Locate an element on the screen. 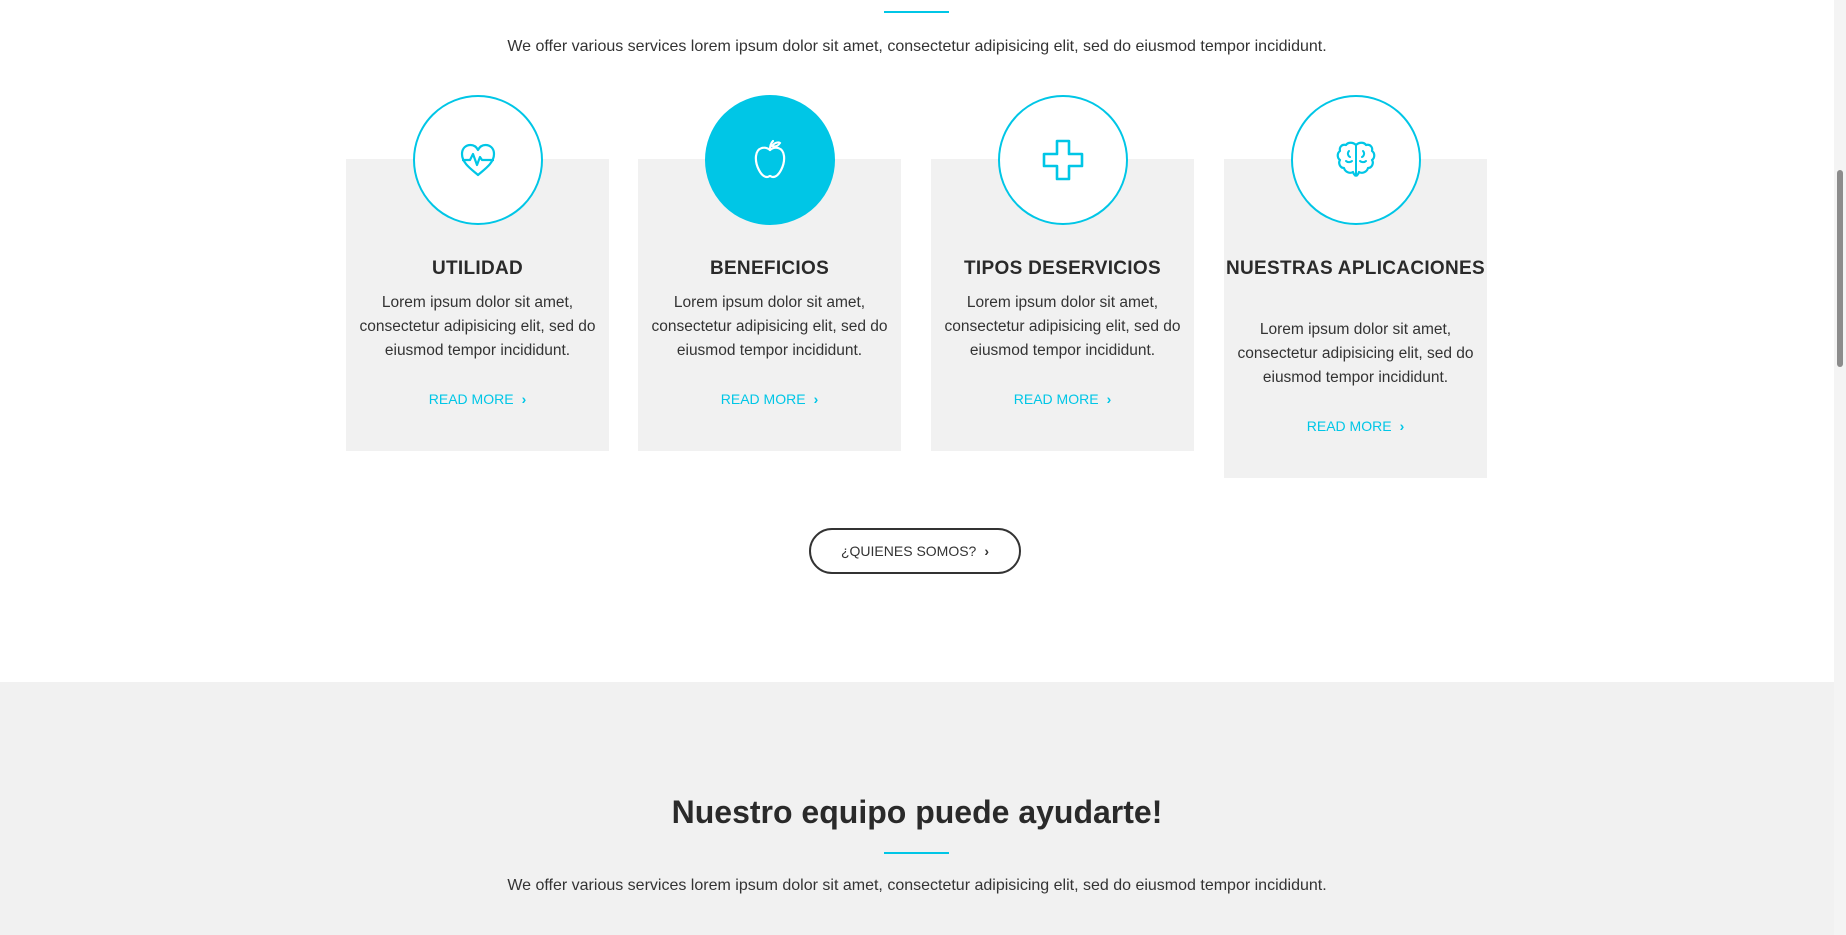 Image resolution: width=1846 pixels, height=935 pixels. scrollbar-thumb is located at coordinates (1840, 268).